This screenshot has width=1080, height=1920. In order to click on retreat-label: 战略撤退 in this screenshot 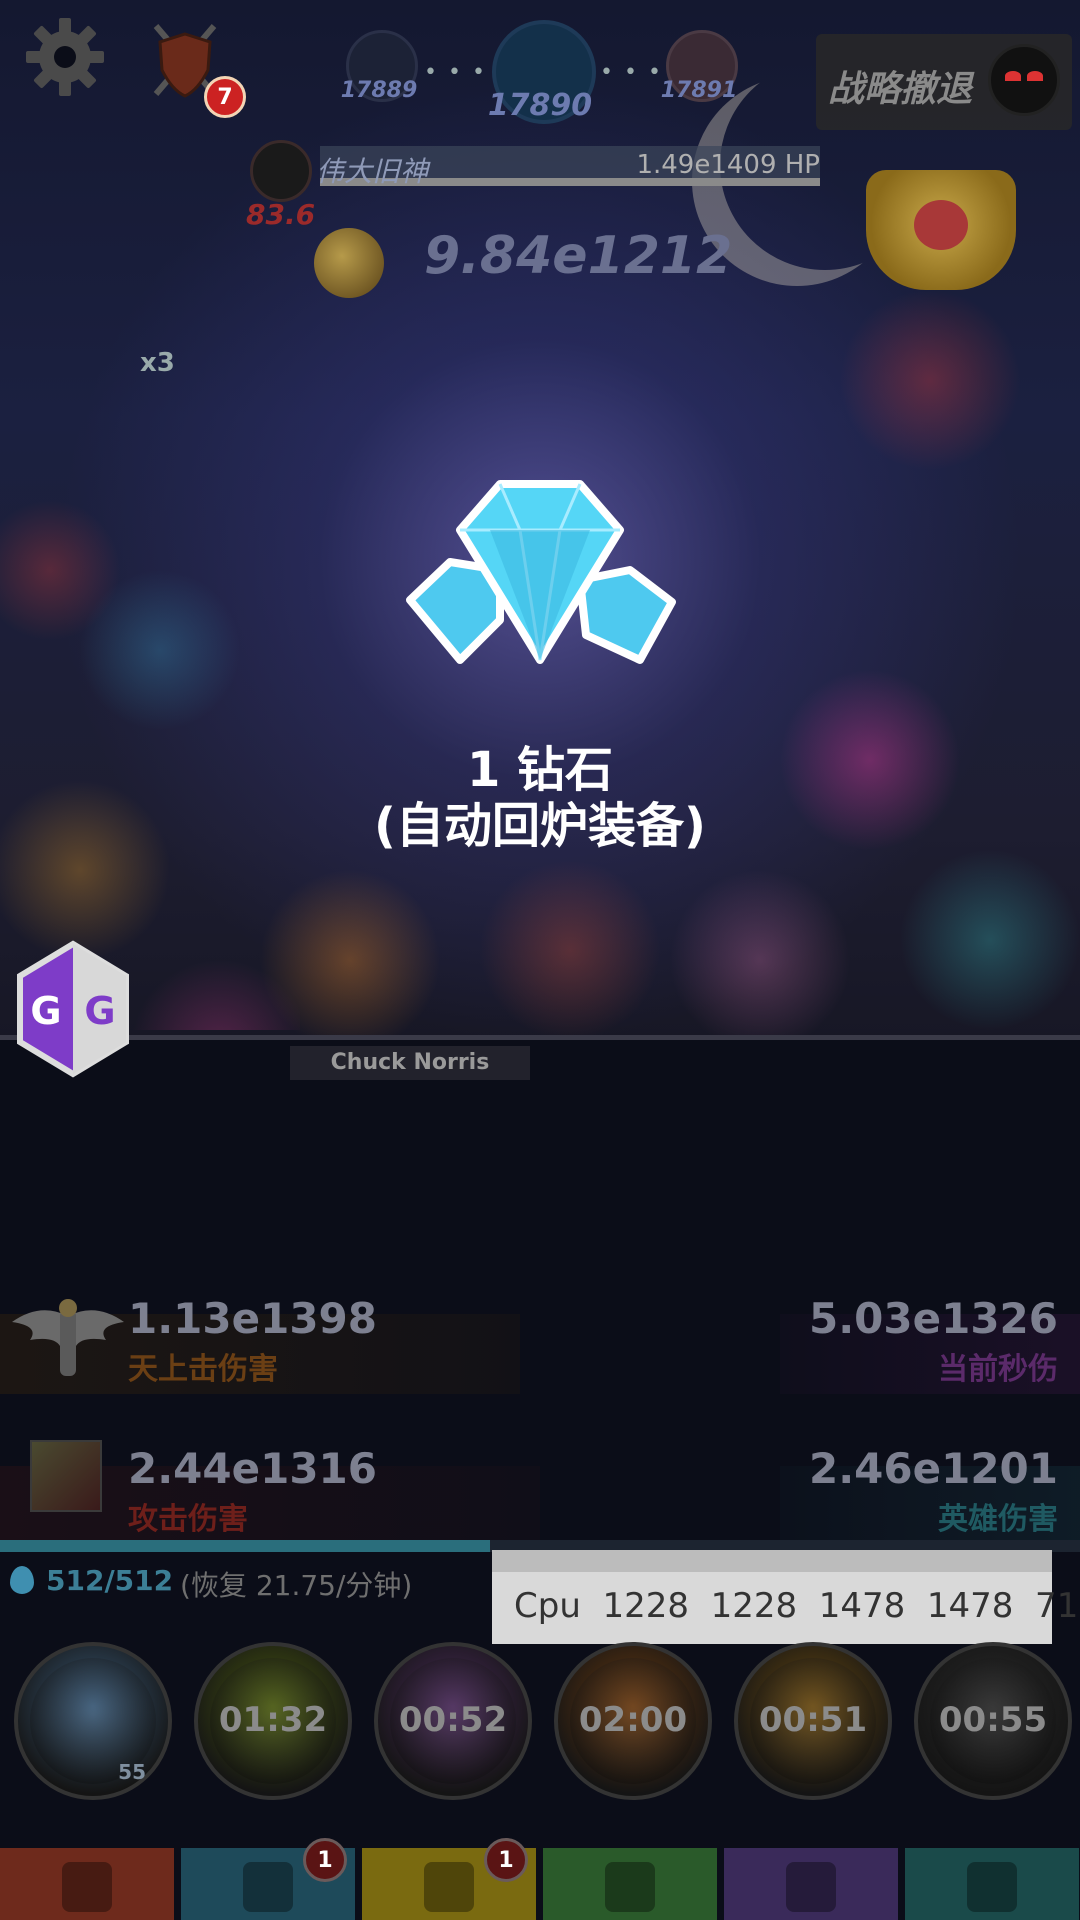, I will do `click(900, 89)`.